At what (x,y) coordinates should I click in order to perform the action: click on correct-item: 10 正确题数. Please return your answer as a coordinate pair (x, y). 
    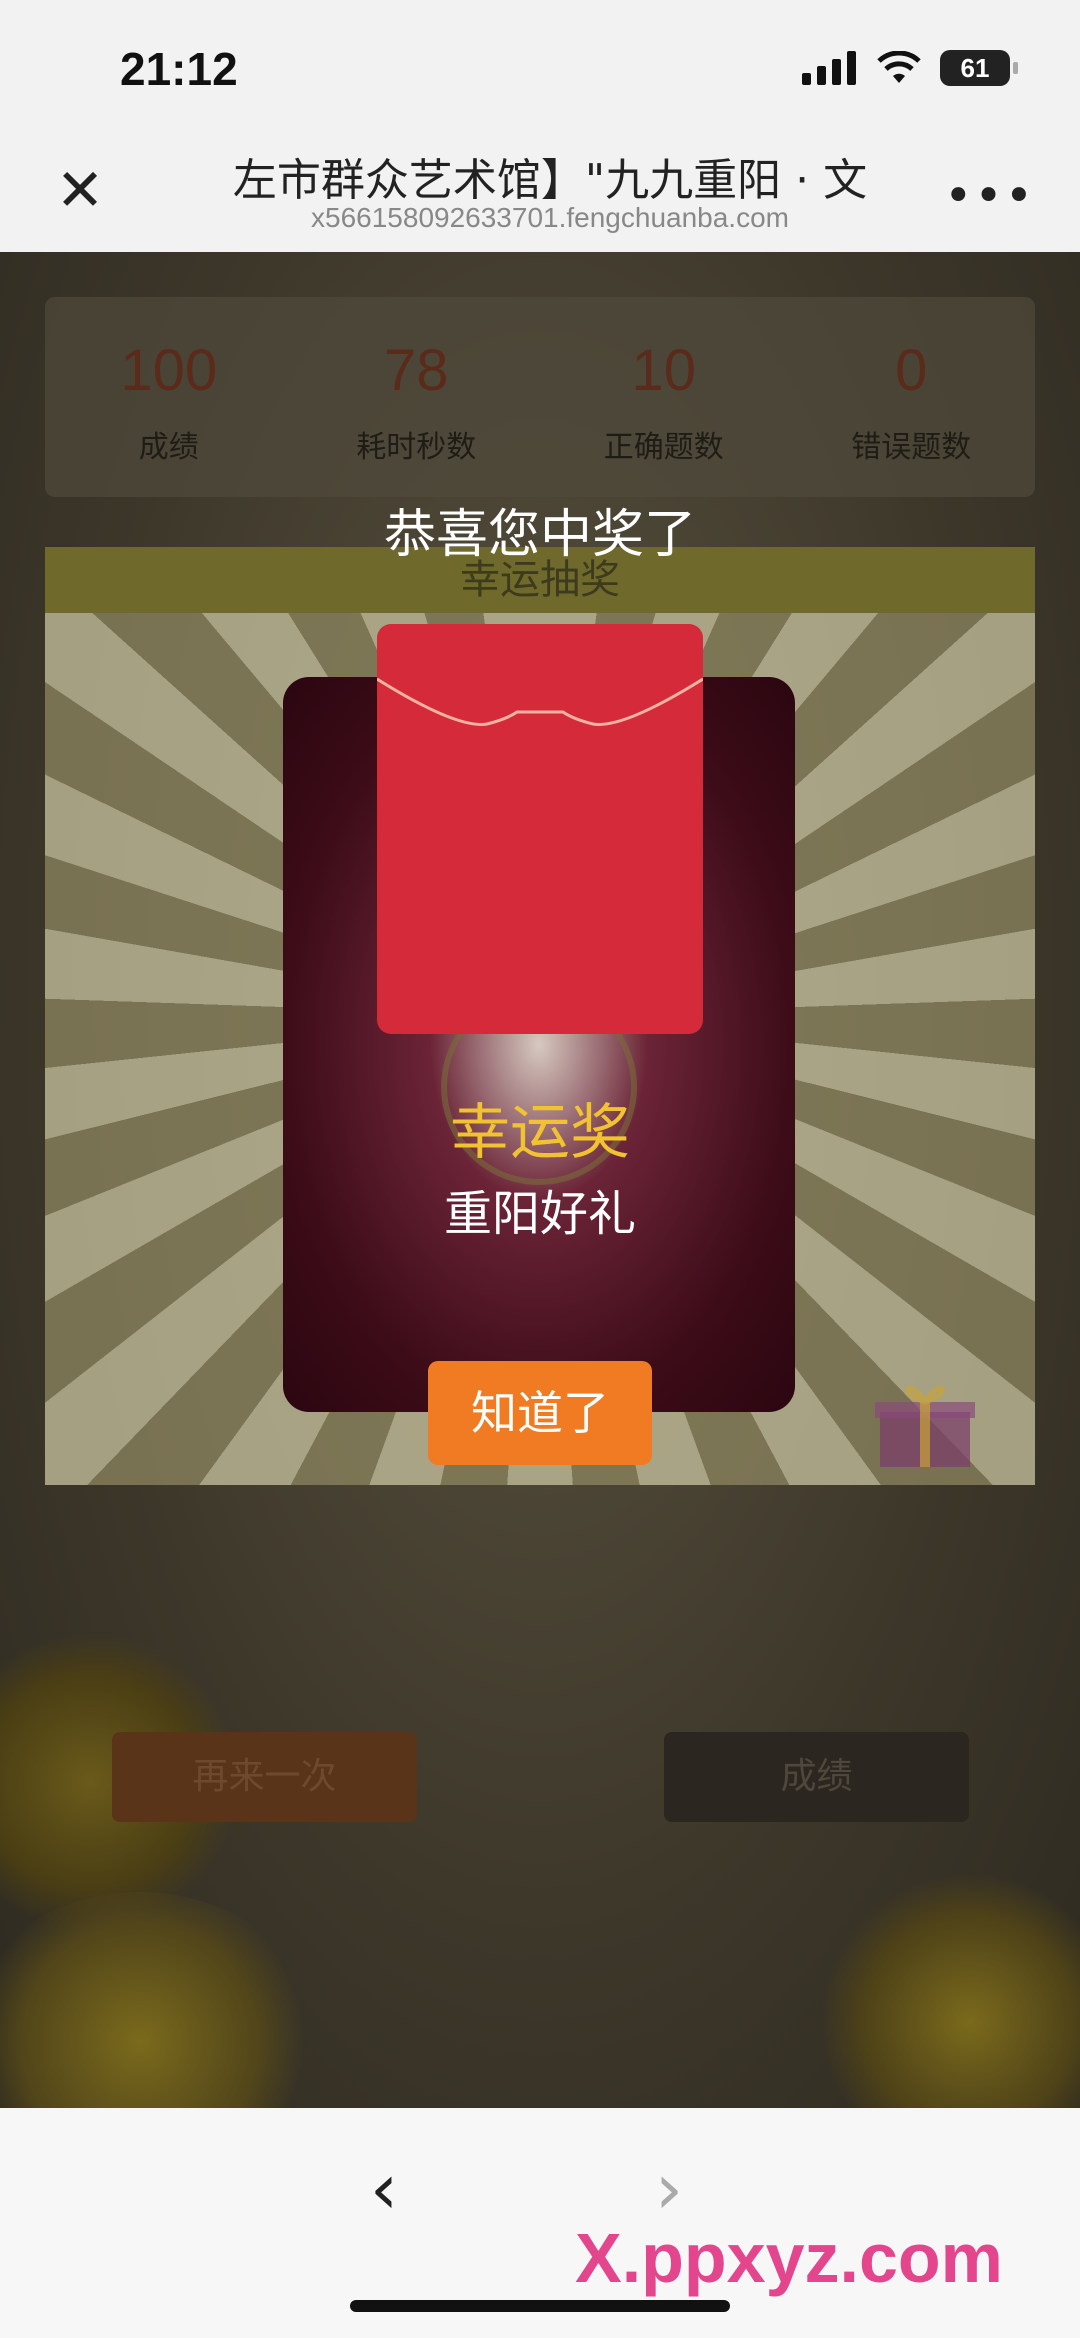
    Looking at the image, I should click on (664, 397).